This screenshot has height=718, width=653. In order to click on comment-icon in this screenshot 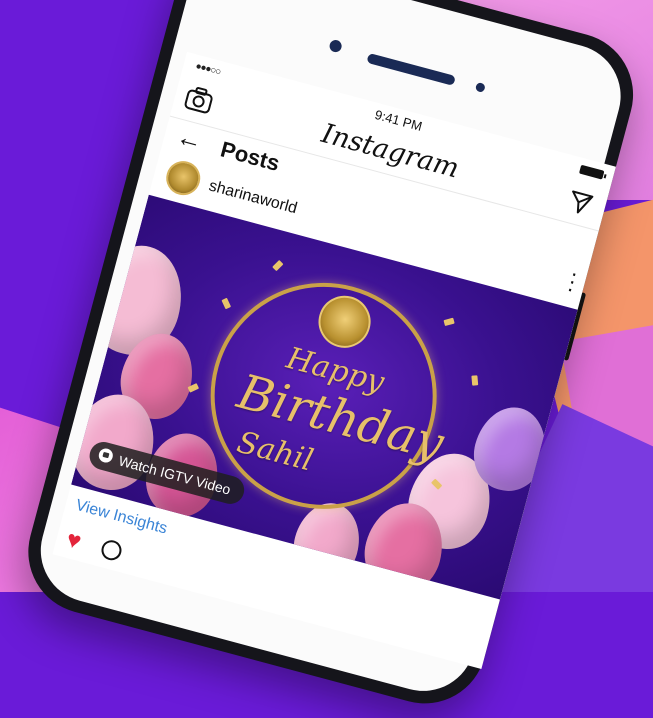, I will do `click(111, 550)`.